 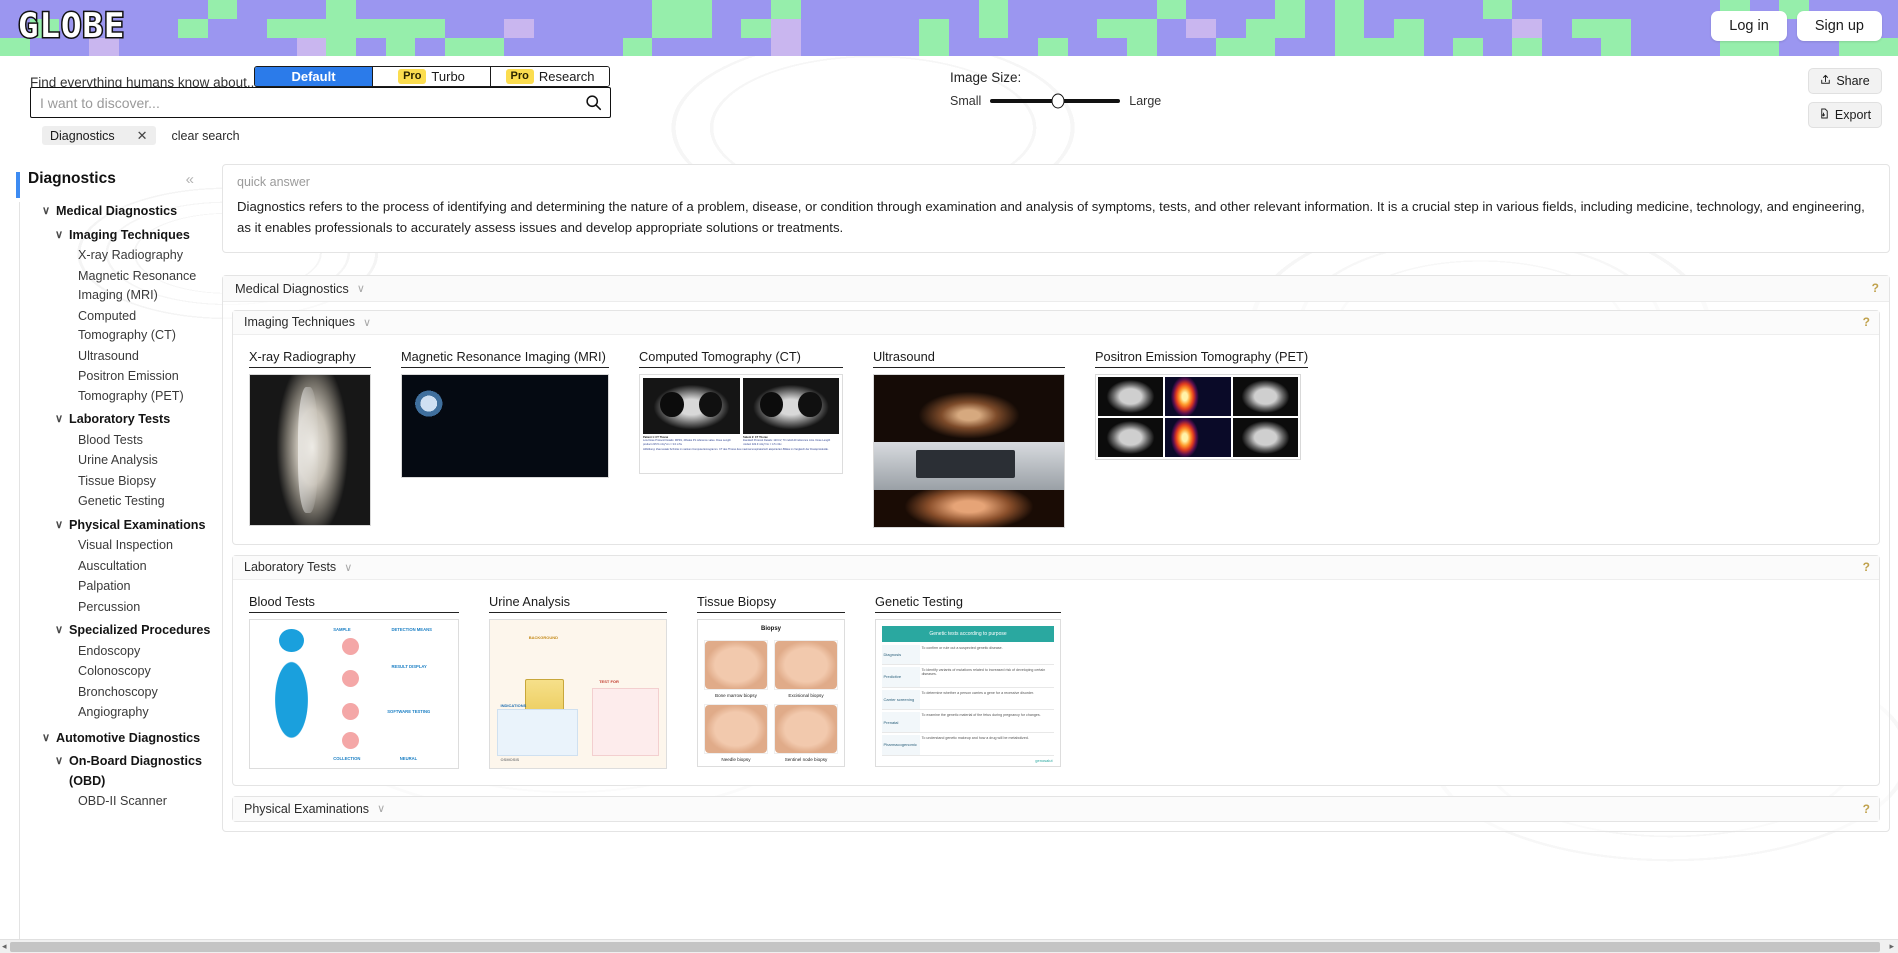 What do you see at coordinates (117, 286) in the screenshot?
I see `sidebar-item-magnetic-resonance-imaging-mri: Magnetic Resonance Imaging (MRI)` at bounding box center [117, 286].